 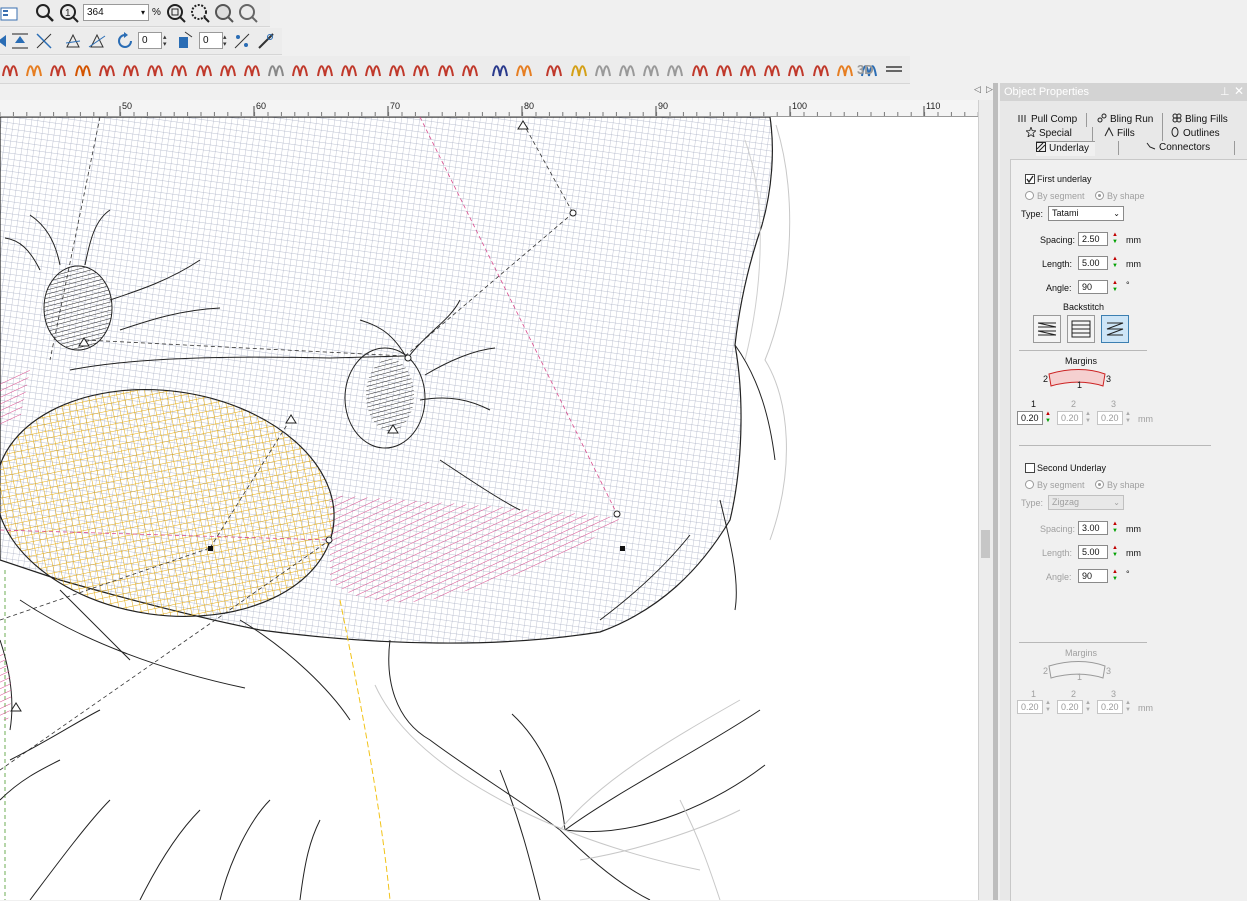 What do you see at coordinates (748, 69) in the screenshot?
I see `ladder-icon` at bounding box center [748, 69].